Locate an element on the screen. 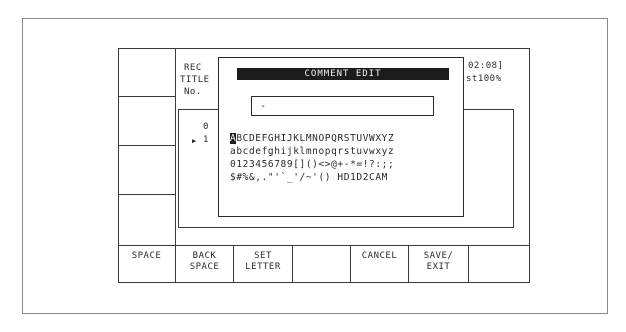 The width and height of the screenshot is (626, 332). char-row-text: 0123456789[]()<>@+-*=!?:;; is located at coordinates (312, 164).